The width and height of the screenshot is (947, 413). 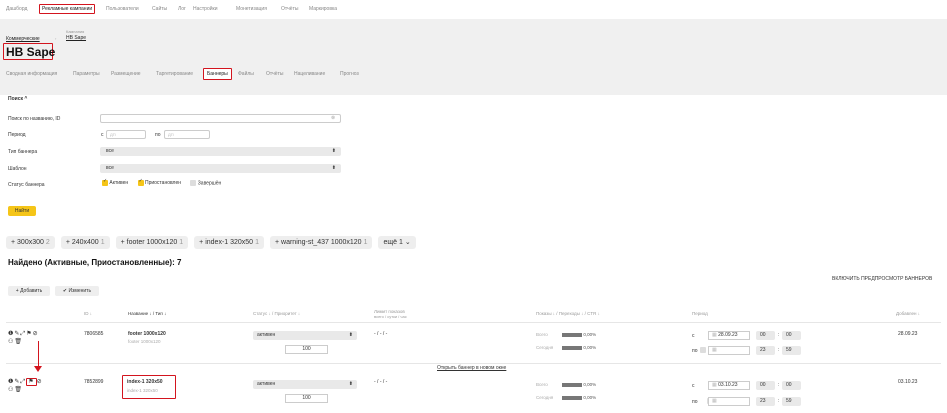 What do you see at coordinates (306, 349) in the screenshot?
I see `row-1-priority-input: 100` at bounding box center [306, 349].